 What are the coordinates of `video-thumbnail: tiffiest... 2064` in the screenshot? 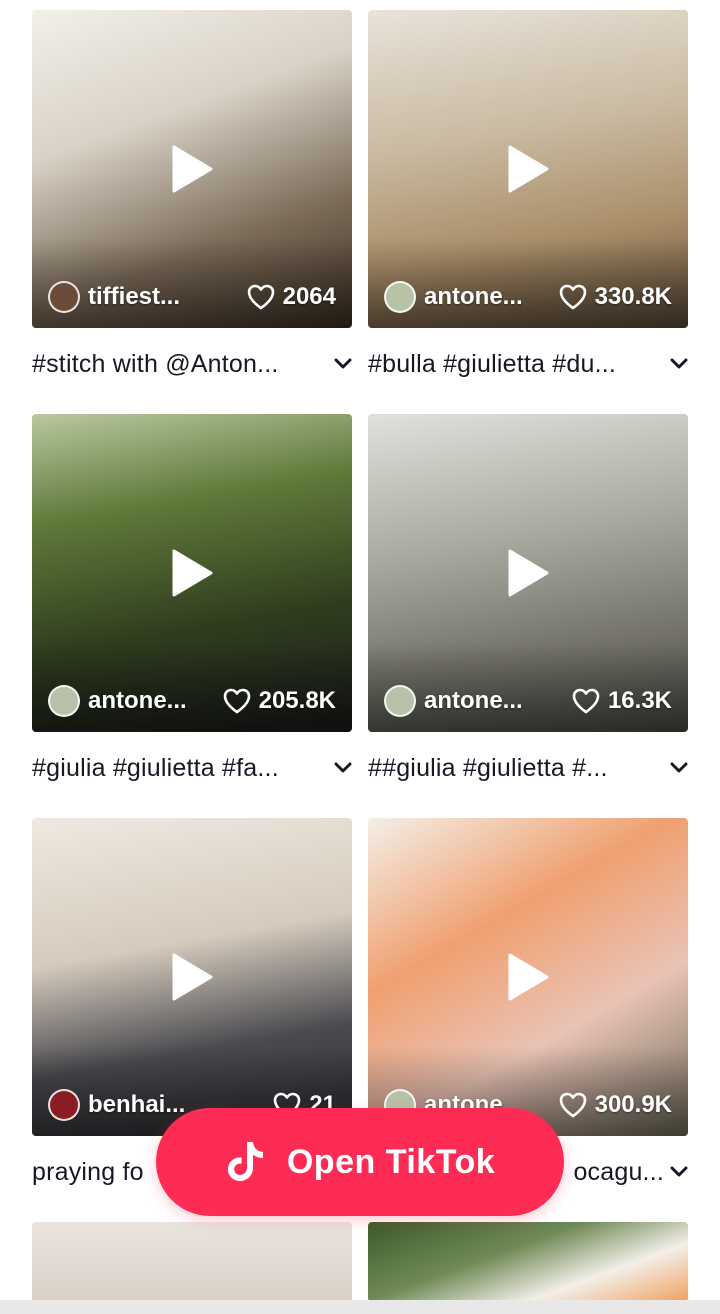 It's located at (192, 169).